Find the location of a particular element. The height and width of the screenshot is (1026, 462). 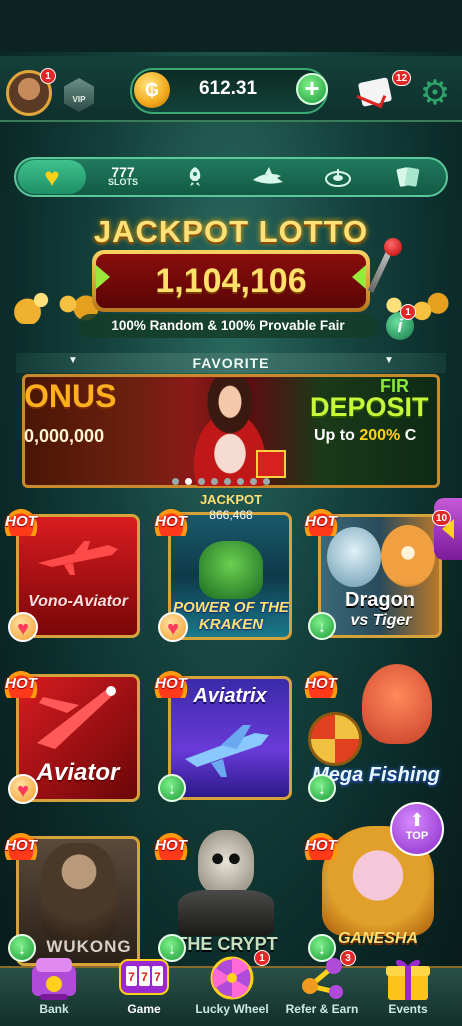

tab-roulette is located at coordinates (338, 177).